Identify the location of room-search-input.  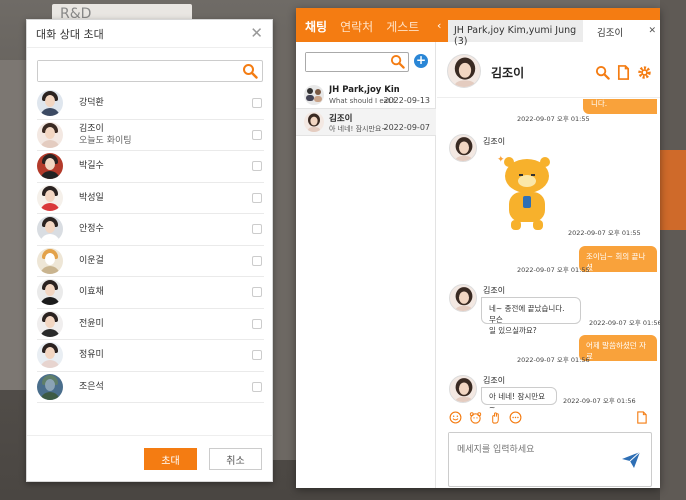
(346, 62).